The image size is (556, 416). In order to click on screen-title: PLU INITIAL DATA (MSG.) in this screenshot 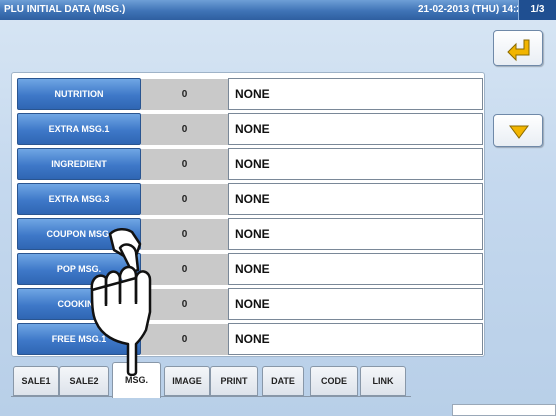, I will do `click(65, 9)`.